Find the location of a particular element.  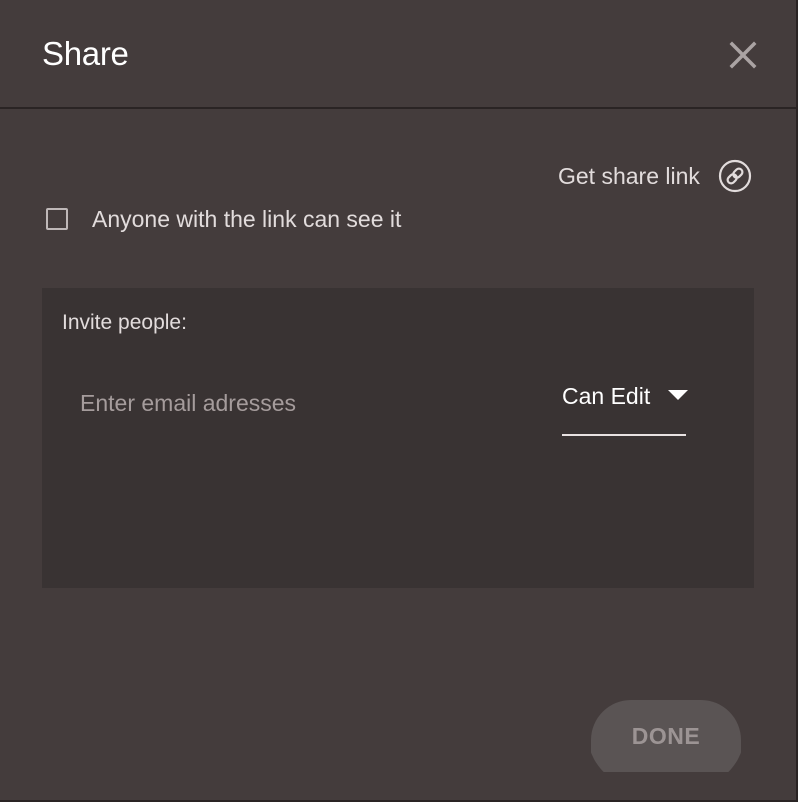

close-button is located at coordinates (743, 55).